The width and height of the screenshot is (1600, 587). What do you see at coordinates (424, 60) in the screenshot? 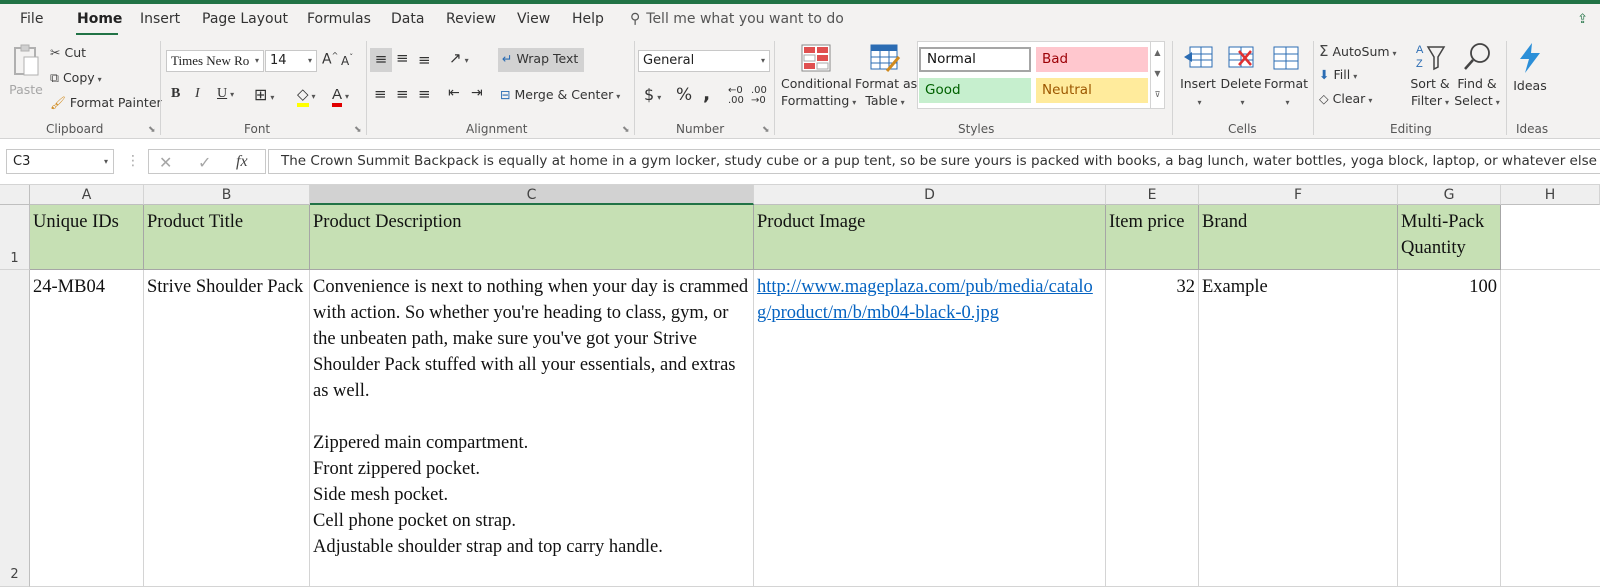
I see `align-bottom-button: ≡` at bounding box center [424, 60].